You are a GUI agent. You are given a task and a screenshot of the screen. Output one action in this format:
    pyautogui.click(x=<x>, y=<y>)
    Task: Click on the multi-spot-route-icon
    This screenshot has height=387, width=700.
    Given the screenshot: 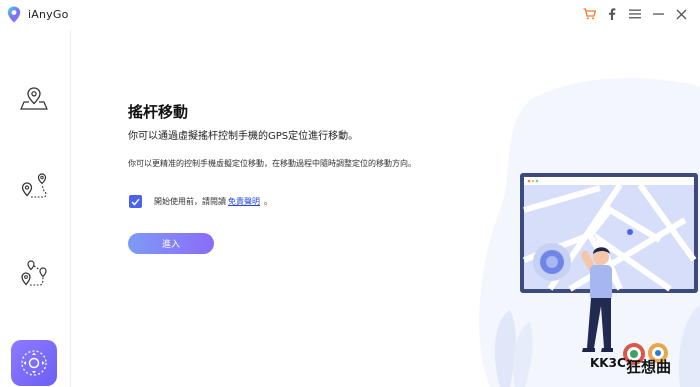 What is the action you would take?
    pyautogui.click(x=34, y=273)
    